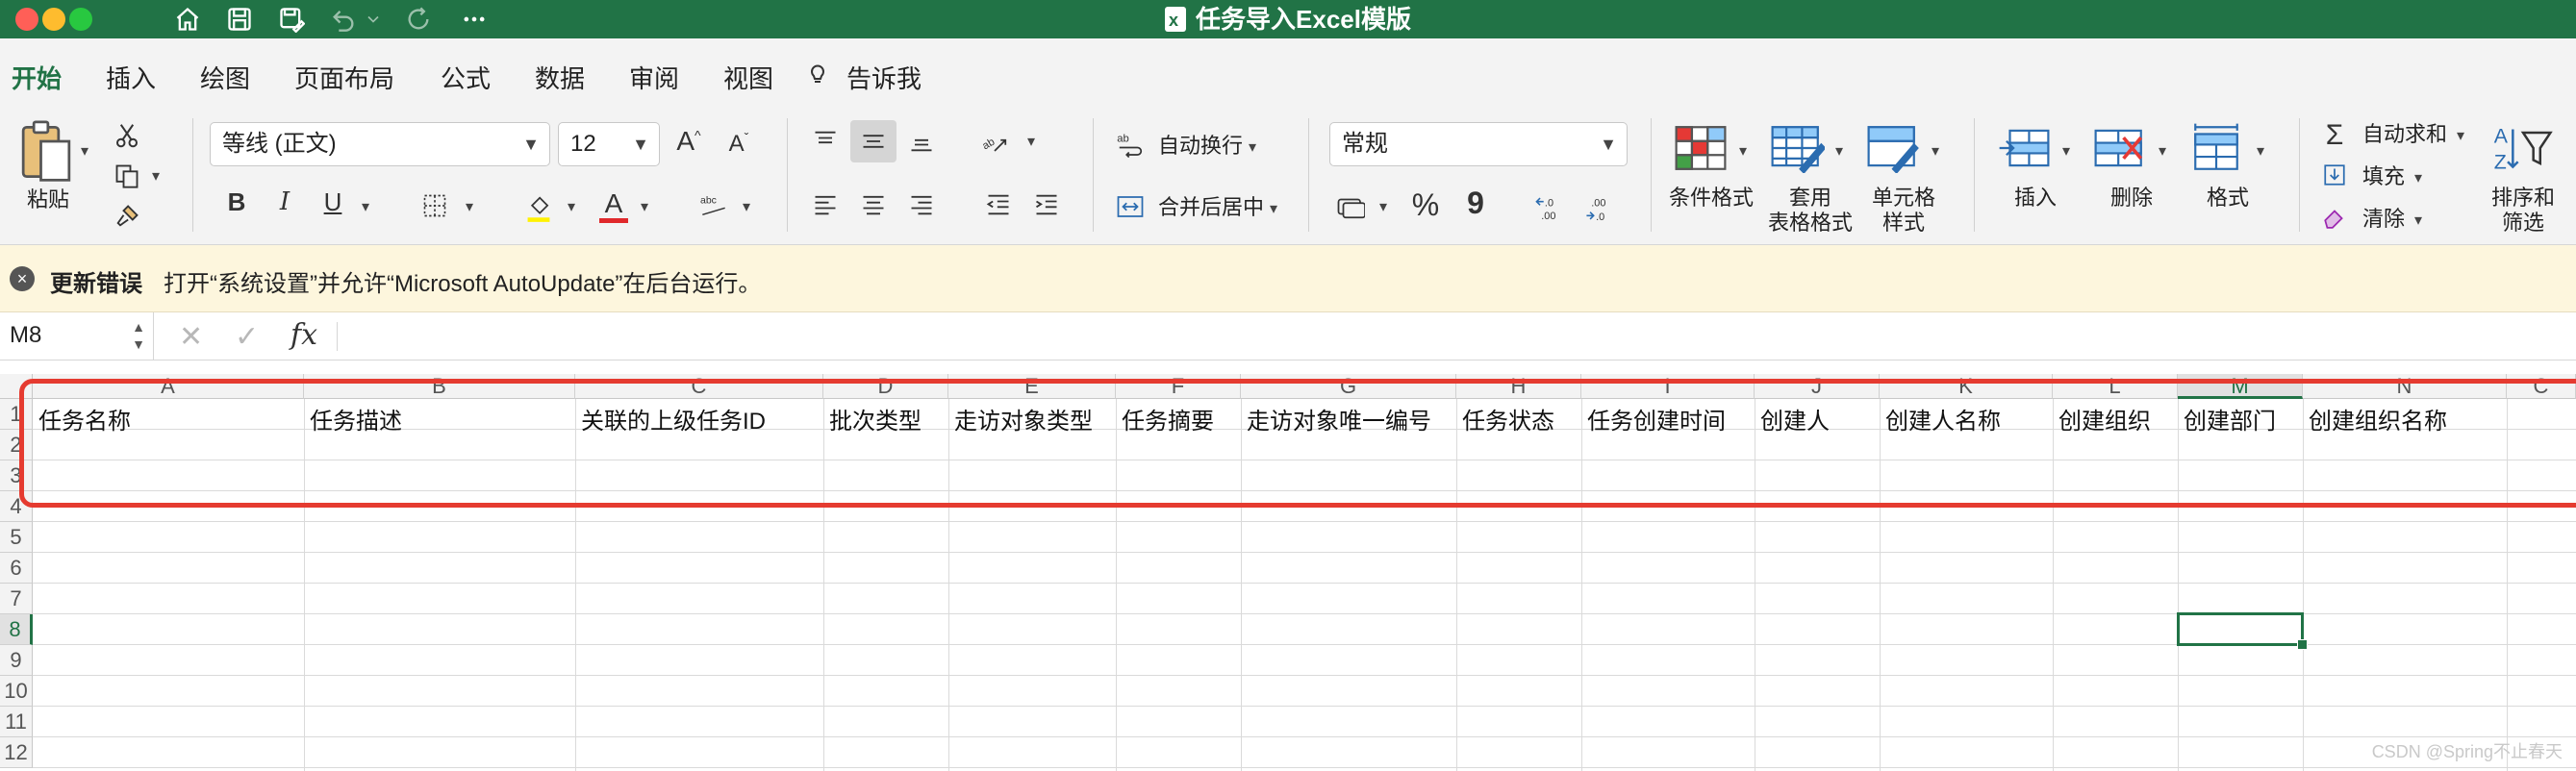 The height and width of the screenshot is (771, 2576). What do you see at coordinates (1935, 151) in the screenshot?
I see `cell-styles-dropdown-icon: ▾` at bounding box center [1935, 151].